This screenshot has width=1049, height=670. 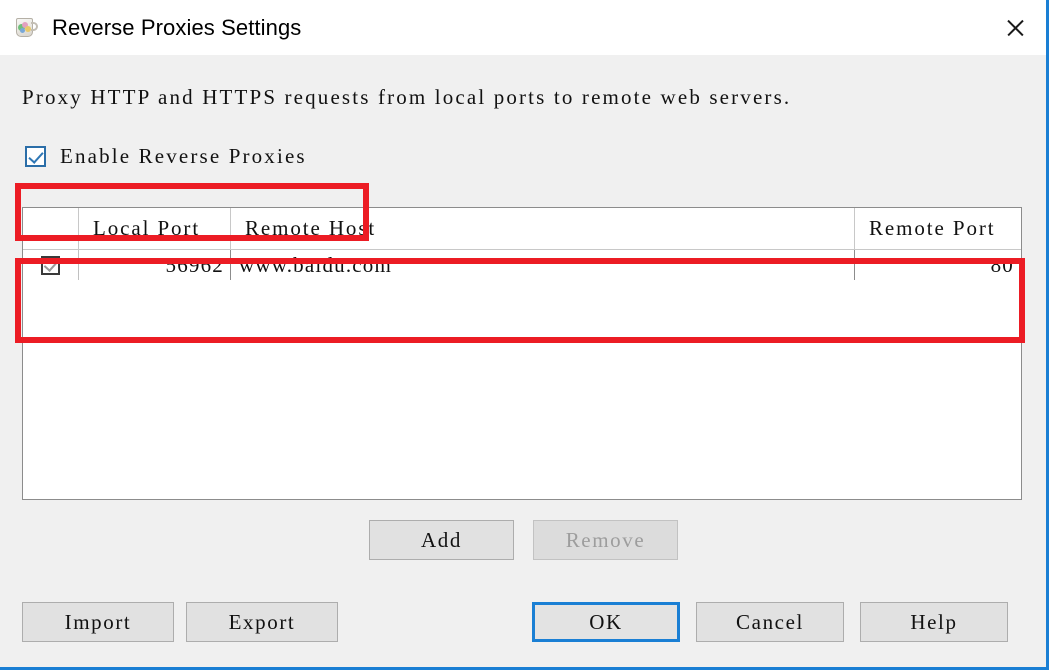 I want to click on add-button: Add, so click(x=441, y=540).